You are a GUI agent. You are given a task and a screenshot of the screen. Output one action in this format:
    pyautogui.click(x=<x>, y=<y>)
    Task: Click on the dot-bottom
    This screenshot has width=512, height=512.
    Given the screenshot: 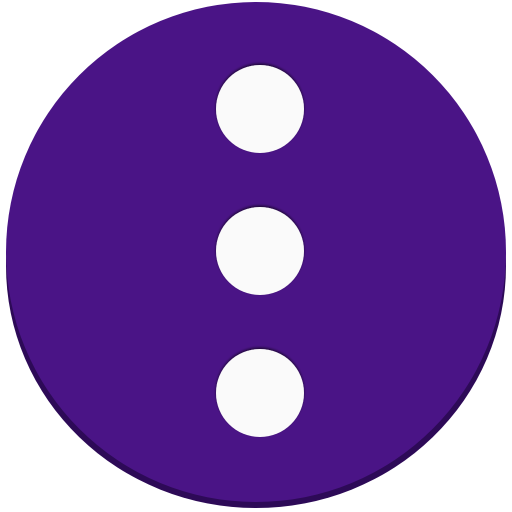 What is the action you would take?
    pyautogui.click(x=260, y=393)
    